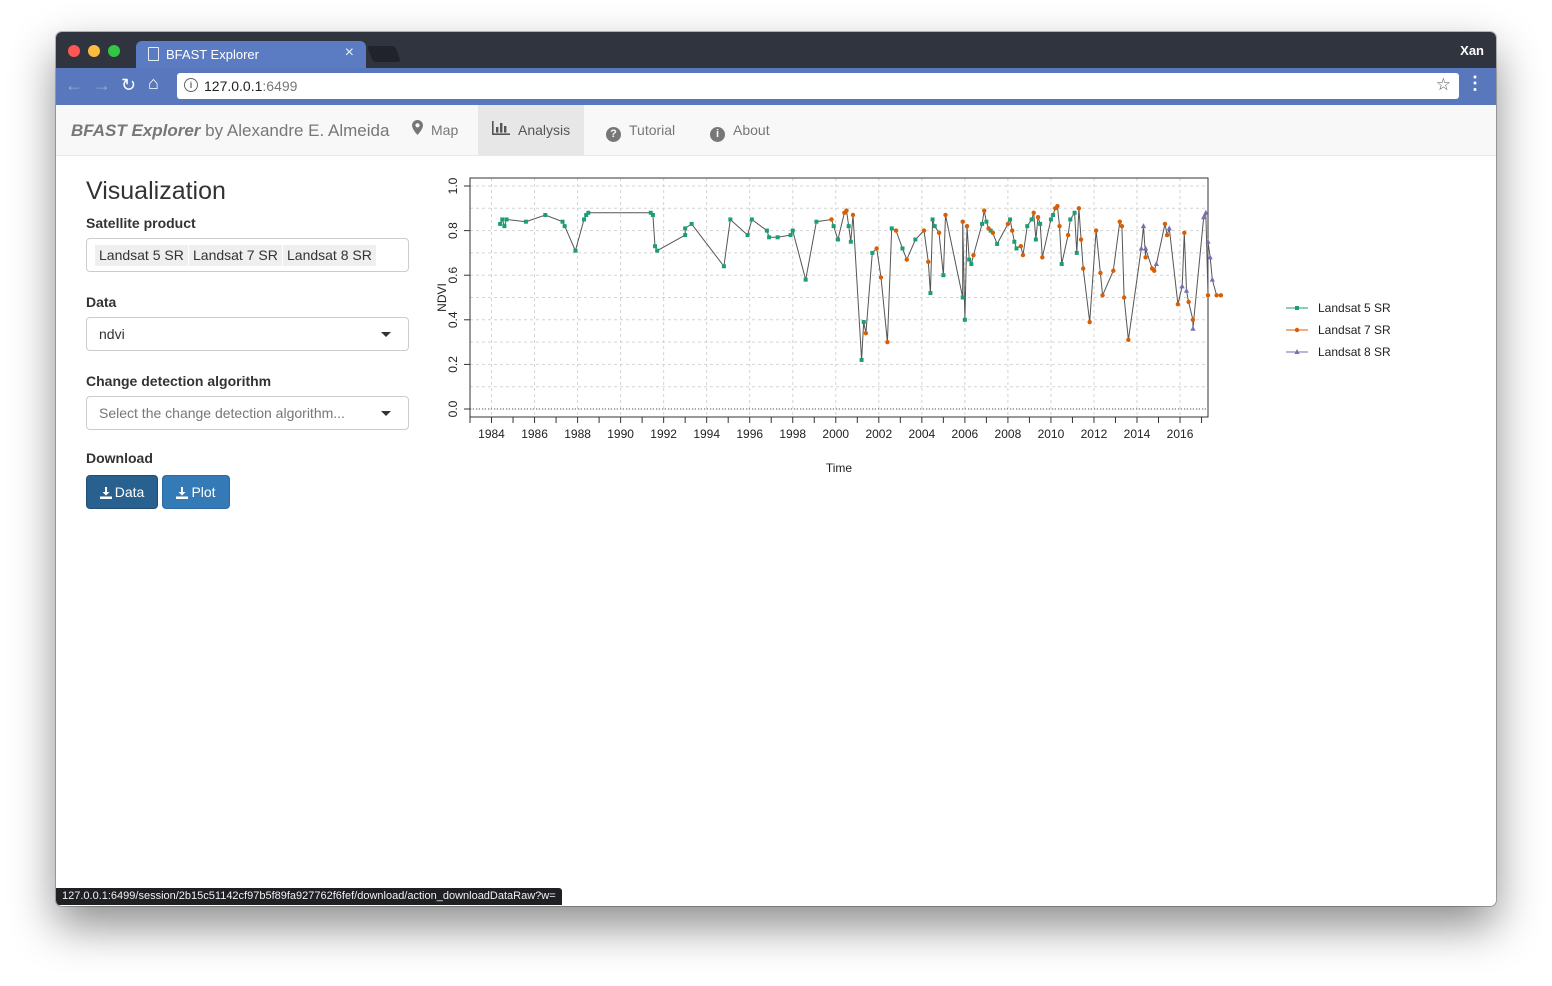 The image size is (1552, 986). Describe the element at coordinates (453, 364) in the screenshot. I see `y-tick-label: 0.2` at that location.